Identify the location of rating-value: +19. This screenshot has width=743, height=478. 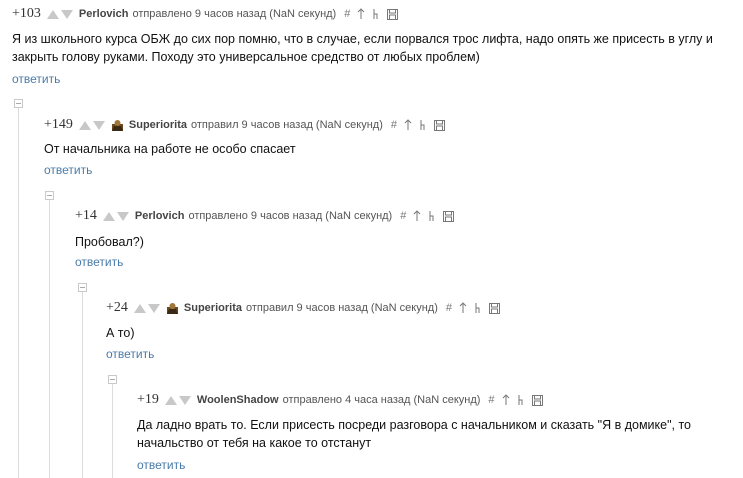
(148, 399).